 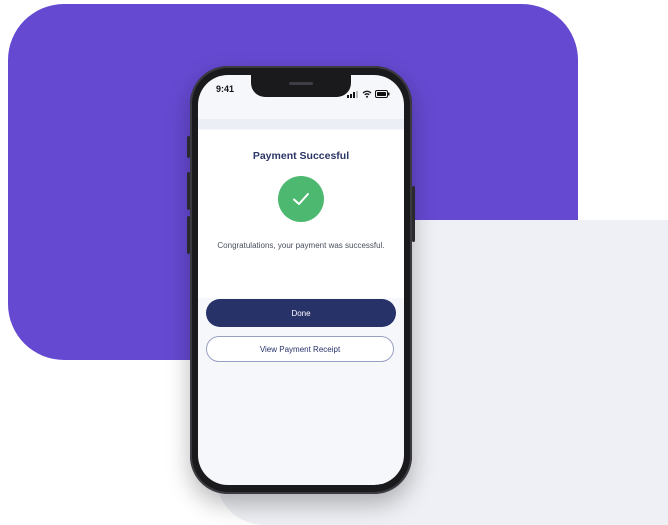 I want to click on payment-title: Payment Succesful, so click(x=301, y=156).